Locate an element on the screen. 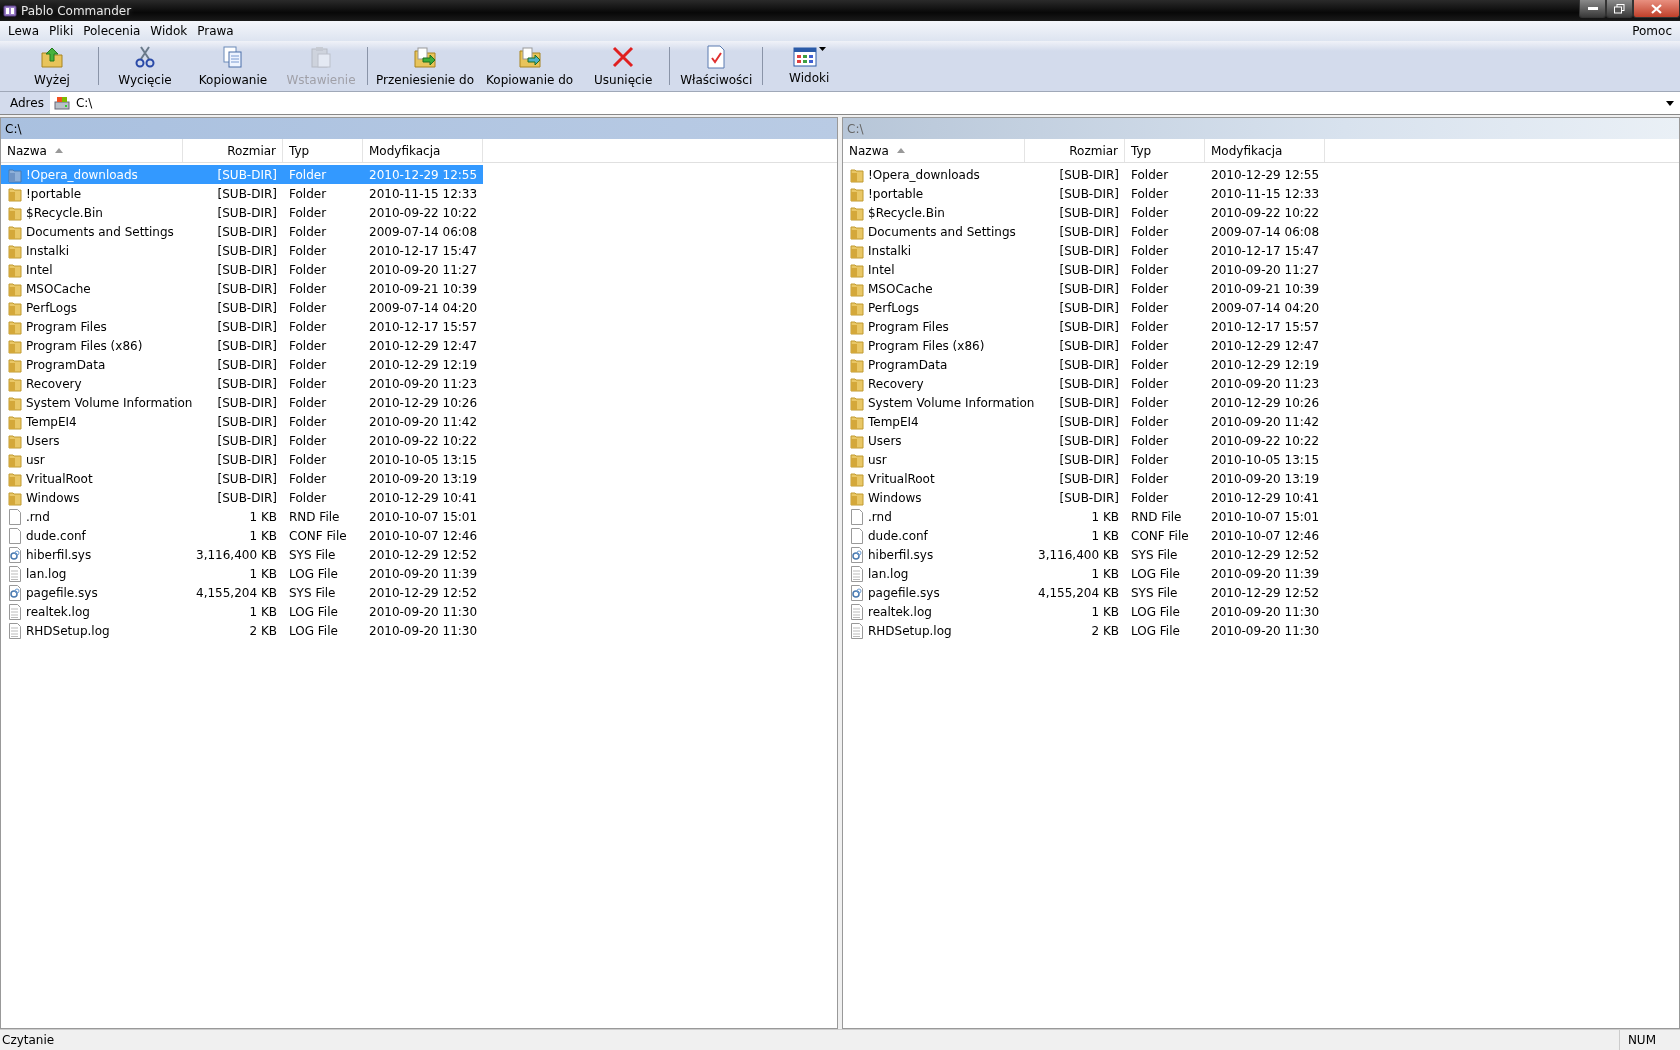 Image resolution: width=1680 pixels, height=1050 pixels. file-name: Recovery is located at coordinates (54, 383).